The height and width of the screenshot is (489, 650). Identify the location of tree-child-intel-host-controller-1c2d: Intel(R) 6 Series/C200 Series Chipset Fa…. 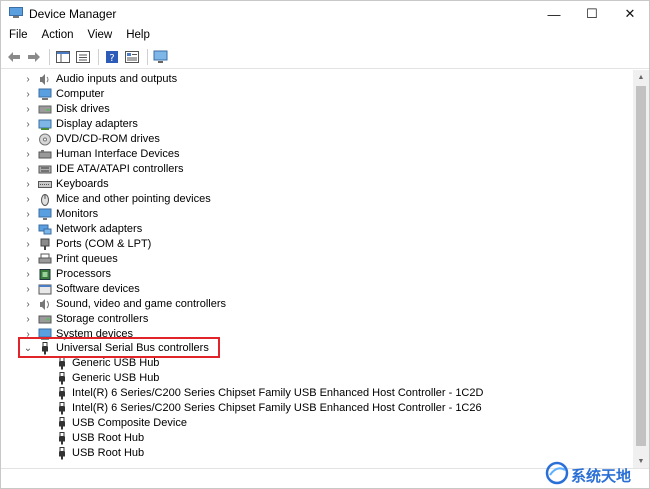
(311, 393).